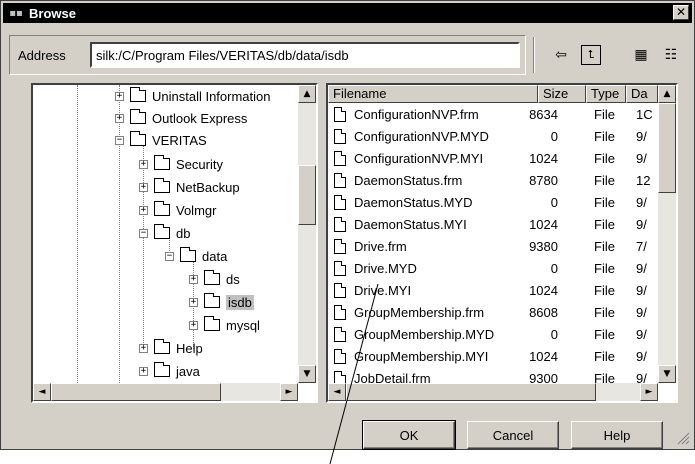 The image size is (695, 464). I want to click on tree-item-volmgr: + Volmgr, so click(177, 210).